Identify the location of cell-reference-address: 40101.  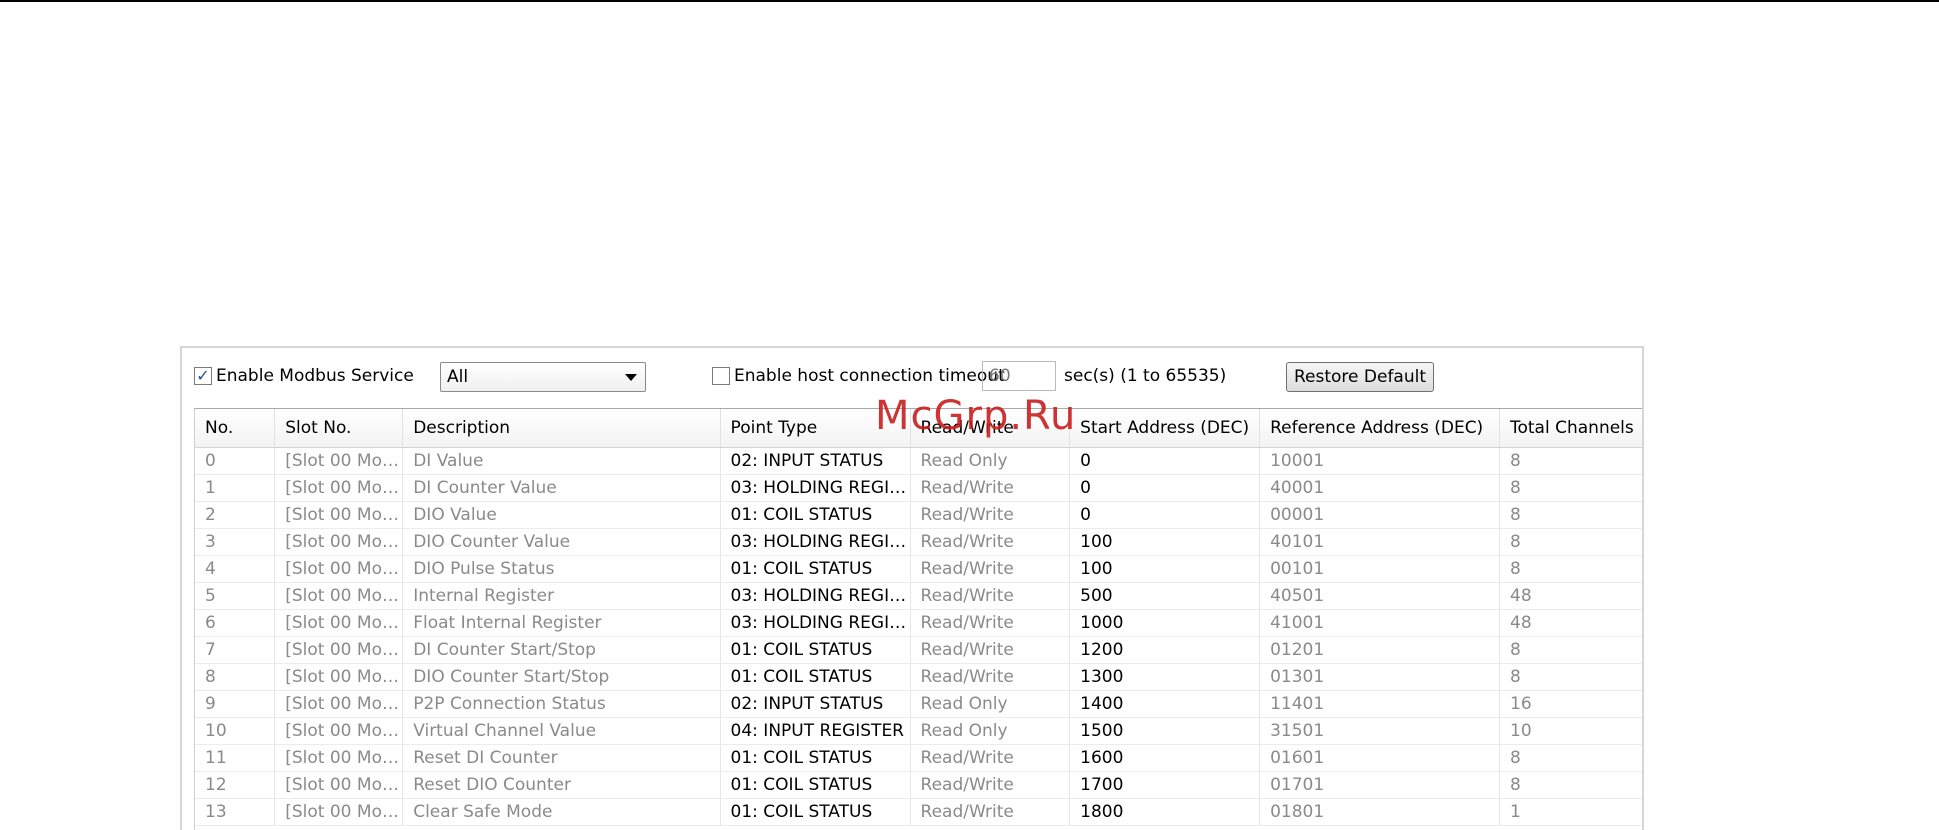
(1379, 542).